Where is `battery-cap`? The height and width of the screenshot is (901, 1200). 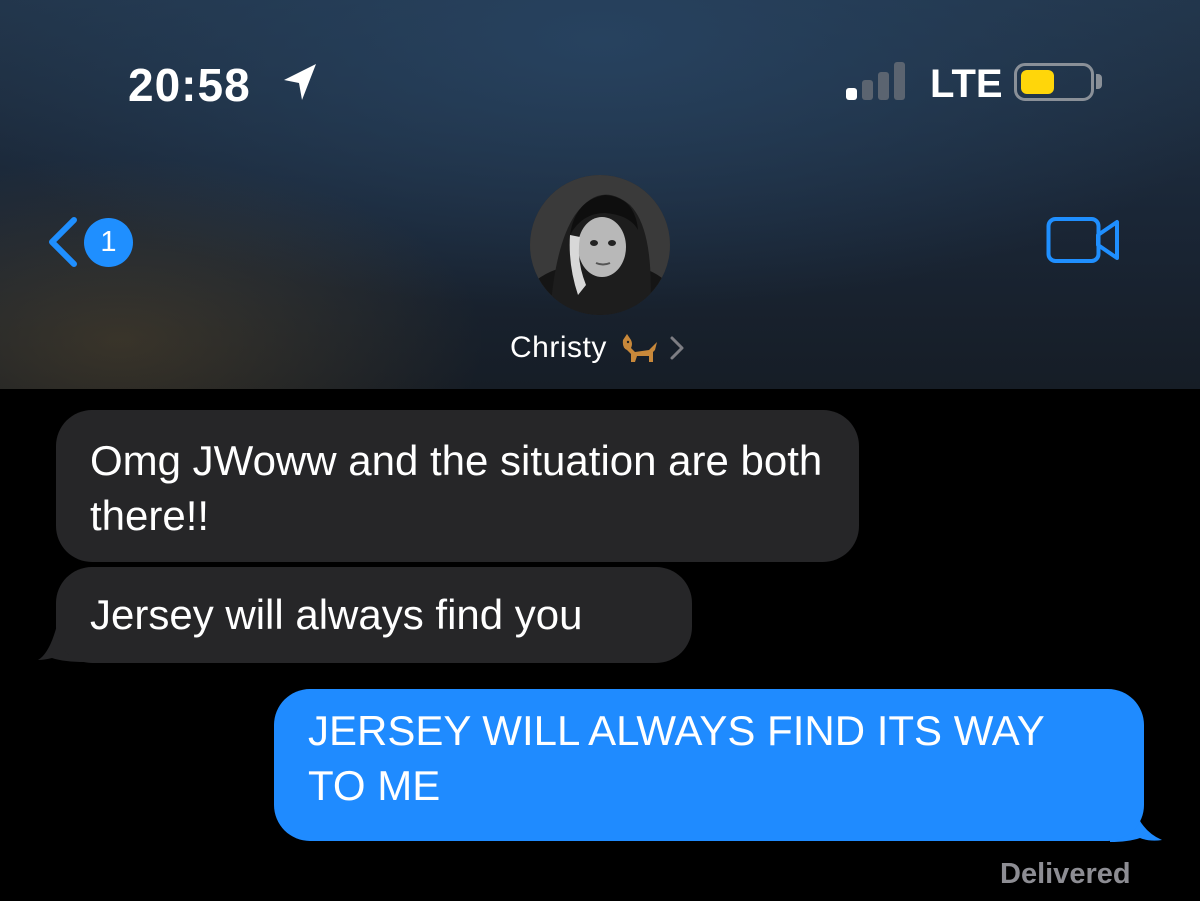
battery-cap is located at coordinates (1099, 81).